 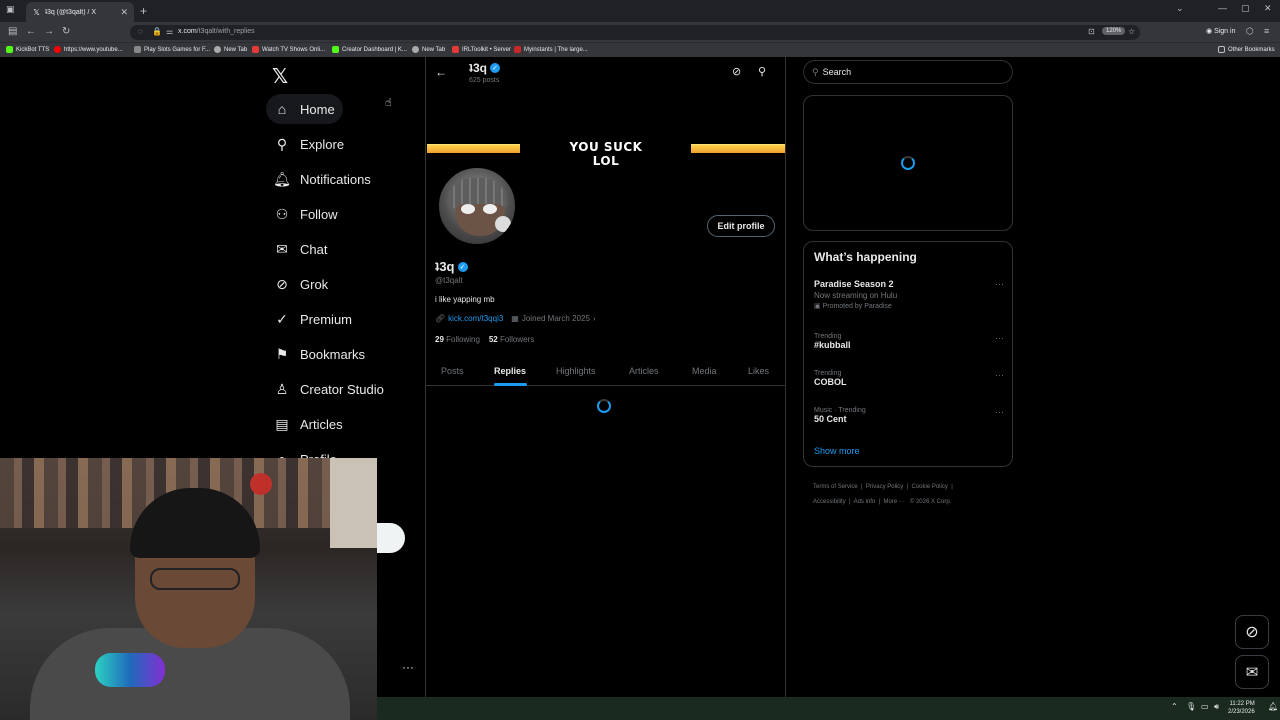 What do you see at coordinates (309, 144) in the screenshot?
I see `nav-item-explore: ⚲ Explore` at bounding box center [309, 144].